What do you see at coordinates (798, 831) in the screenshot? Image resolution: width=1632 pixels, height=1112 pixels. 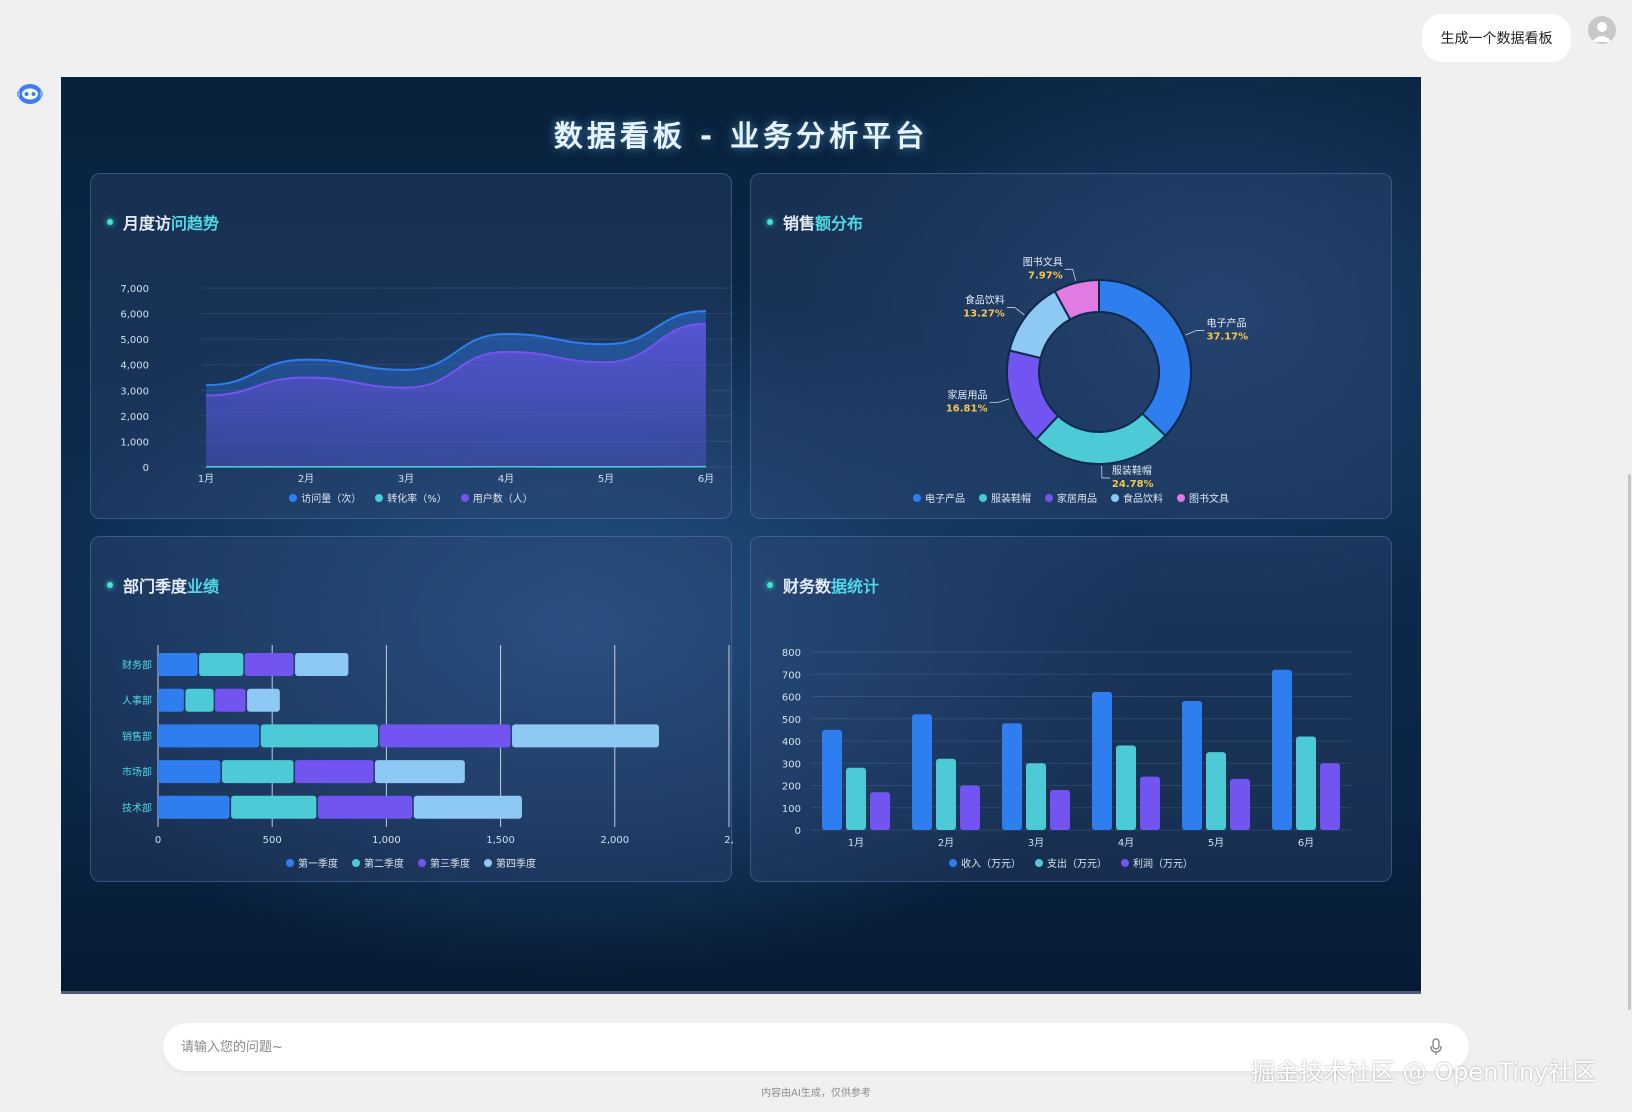 I see `y-tick-label: 0` at bounding box center [798, 831].